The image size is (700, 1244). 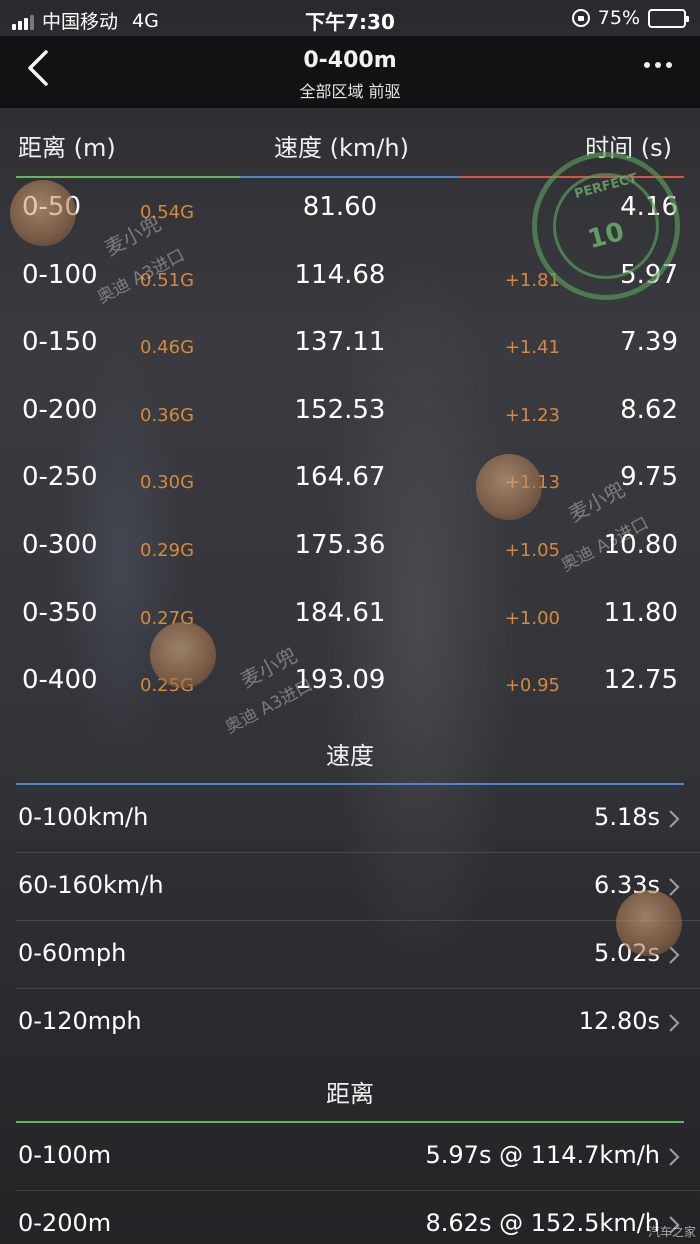 What do you see at coordinates (167, 686) in the screenshot?
I see `row-g-force: 0.25G` at bounding box center [167, 686].